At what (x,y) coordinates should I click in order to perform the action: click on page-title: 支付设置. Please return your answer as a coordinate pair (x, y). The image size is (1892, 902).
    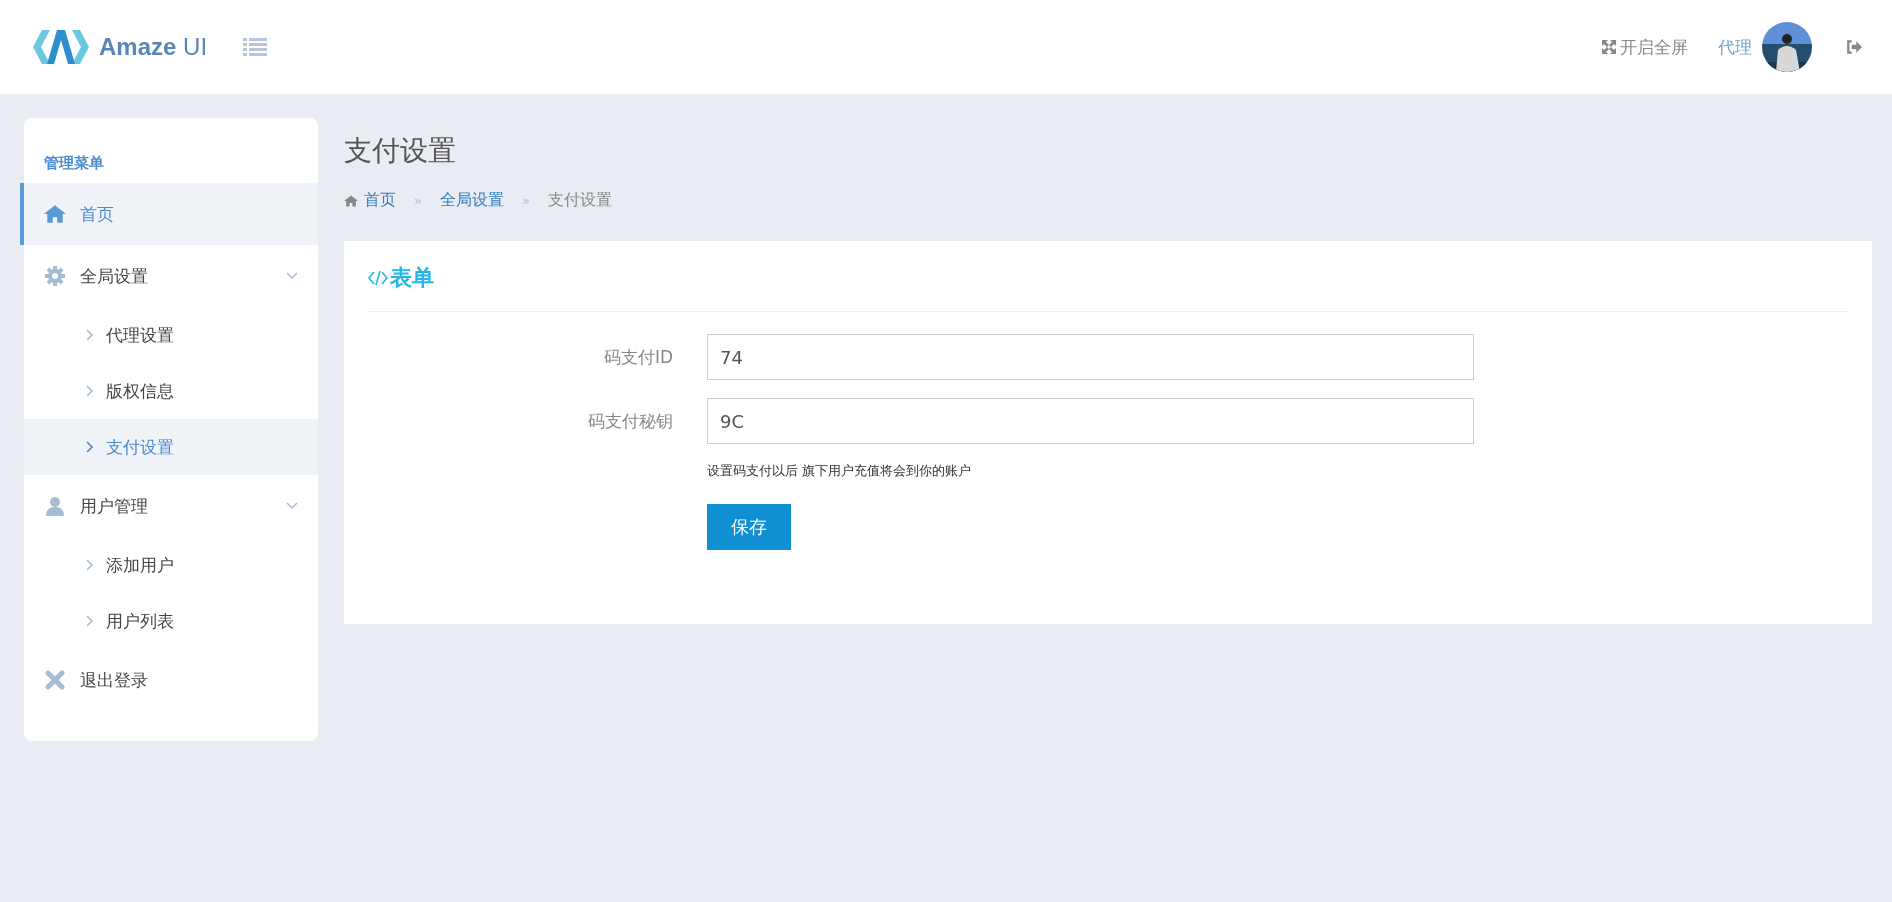
    Looking at the image, I should click on (400, 151).